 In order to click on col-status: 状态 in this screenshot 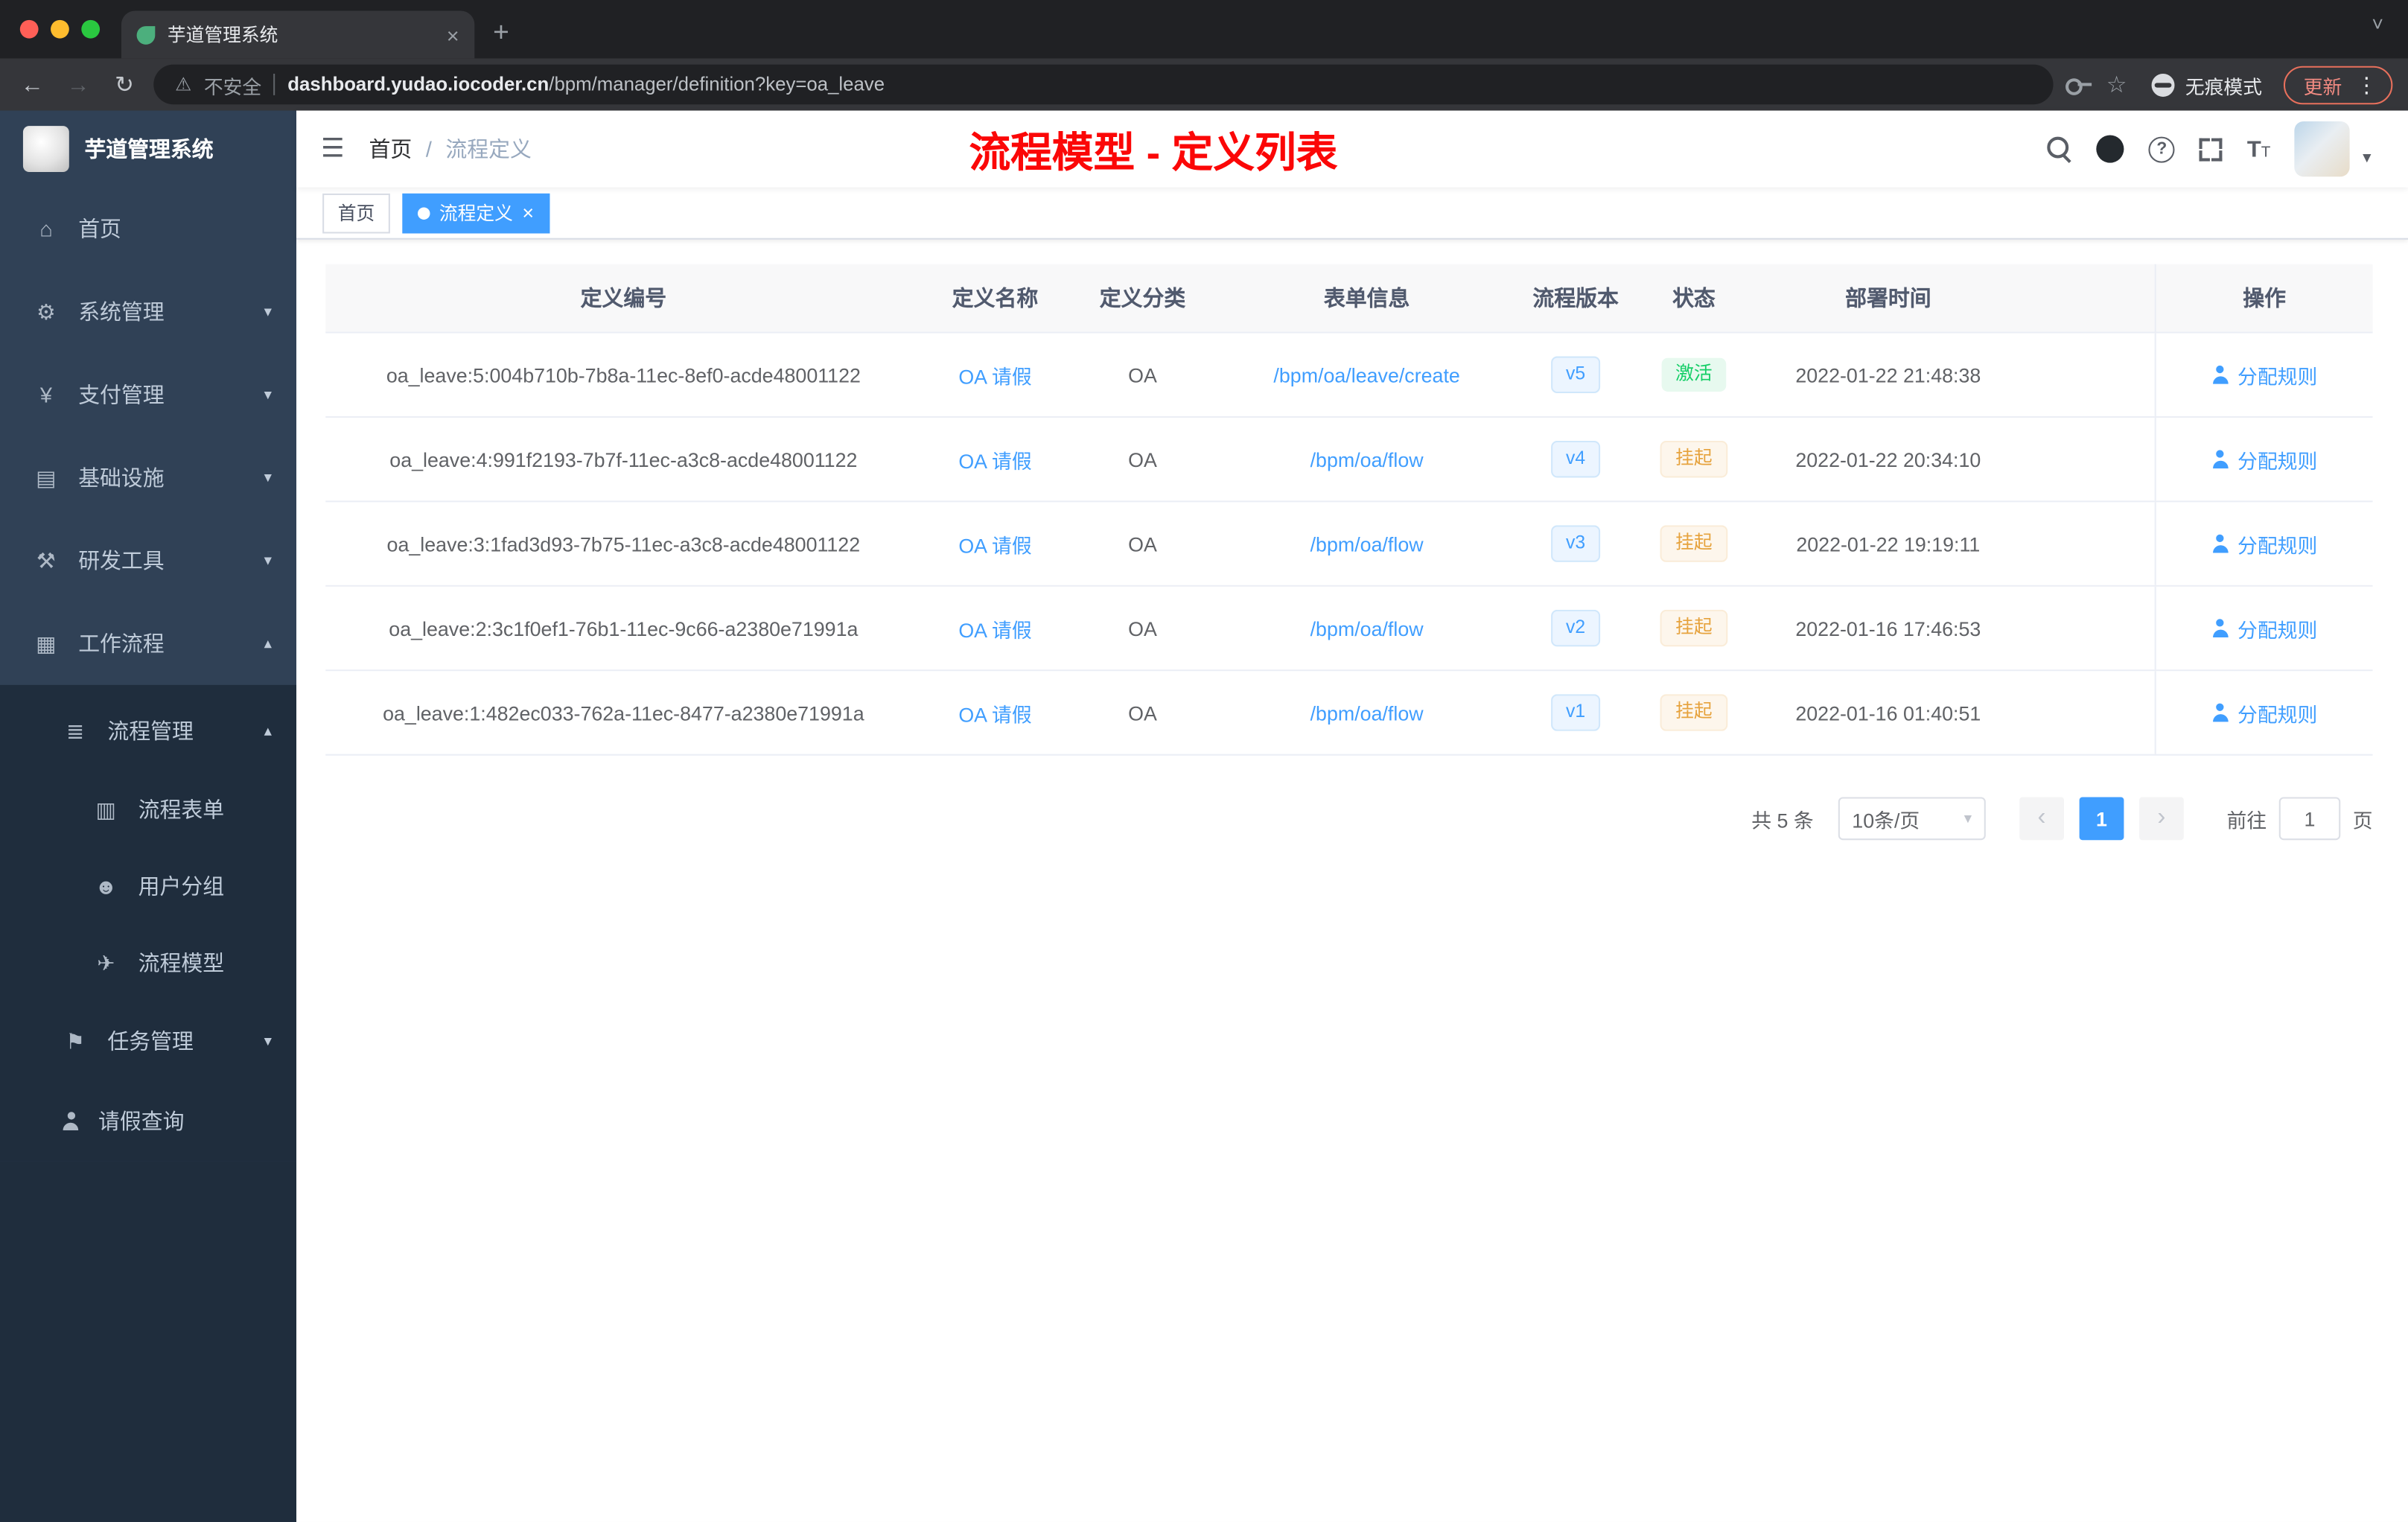, I will do `click(1694, 298)`.